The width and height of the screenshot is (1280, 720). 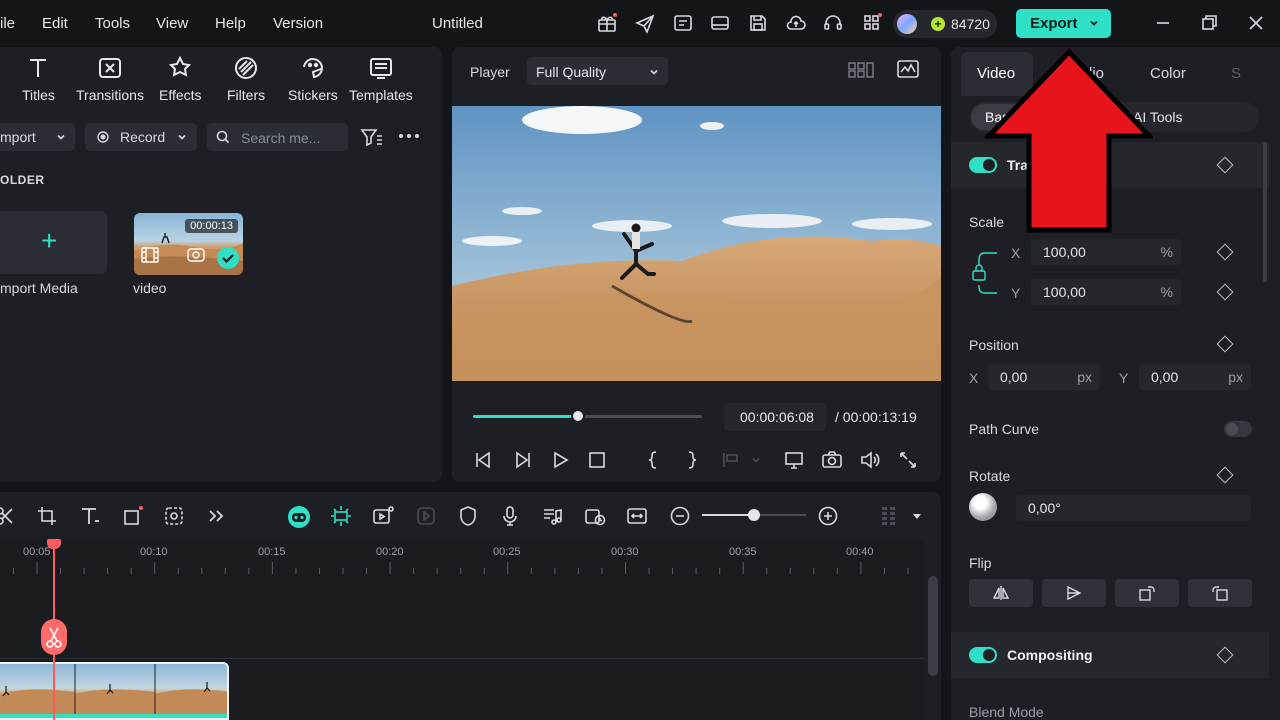 What do you see at coordinates (985, 272) in the screenshot?
I see `link-lock-icon` at bounding box center [985, 272].